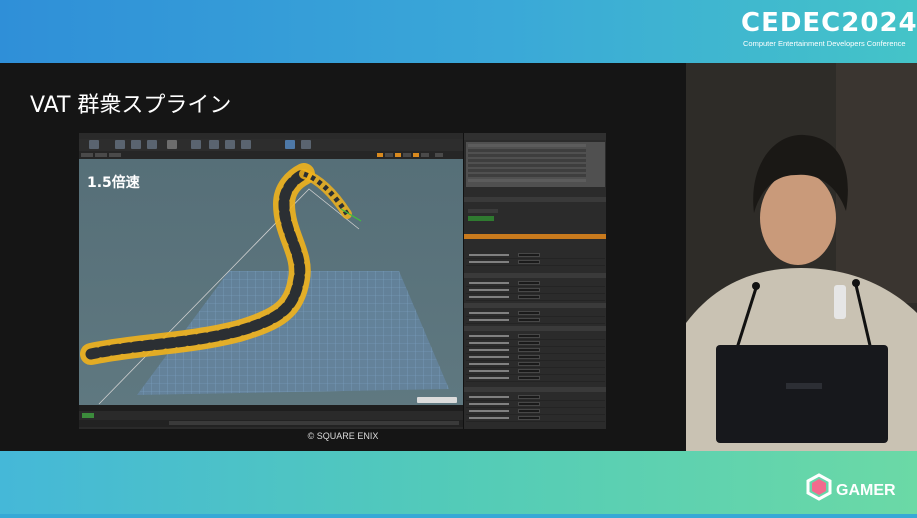  I want to click on world-outliner, so click(535, 164).